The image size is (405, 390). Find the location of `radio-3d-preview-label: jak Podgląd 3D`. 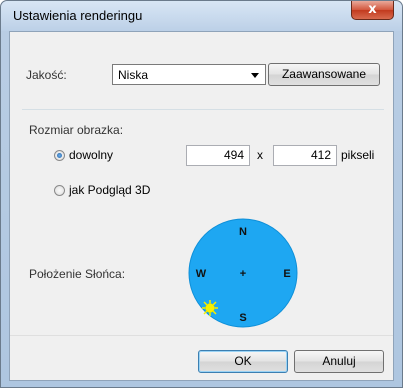

radio-3d-preview-label: jak Podgląd 3D is located at coordinates (109, 190).